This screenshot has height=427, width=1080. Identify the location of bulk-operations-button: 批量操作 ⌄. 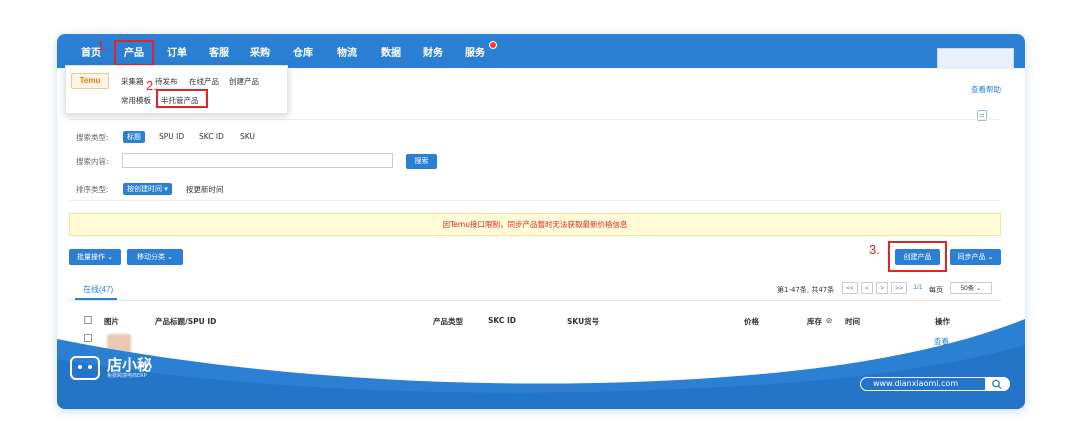
(95, 257).